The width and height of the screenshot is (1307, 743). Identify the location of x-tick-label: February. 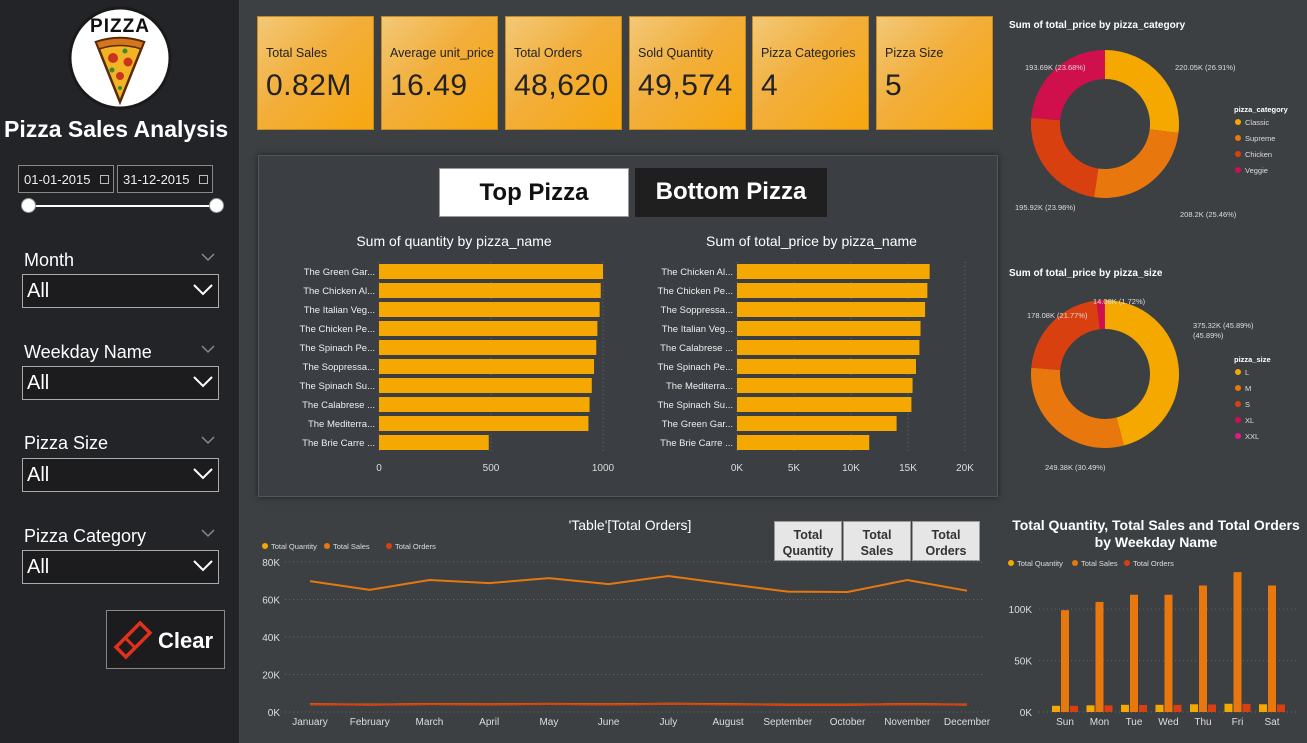
(370, 722).